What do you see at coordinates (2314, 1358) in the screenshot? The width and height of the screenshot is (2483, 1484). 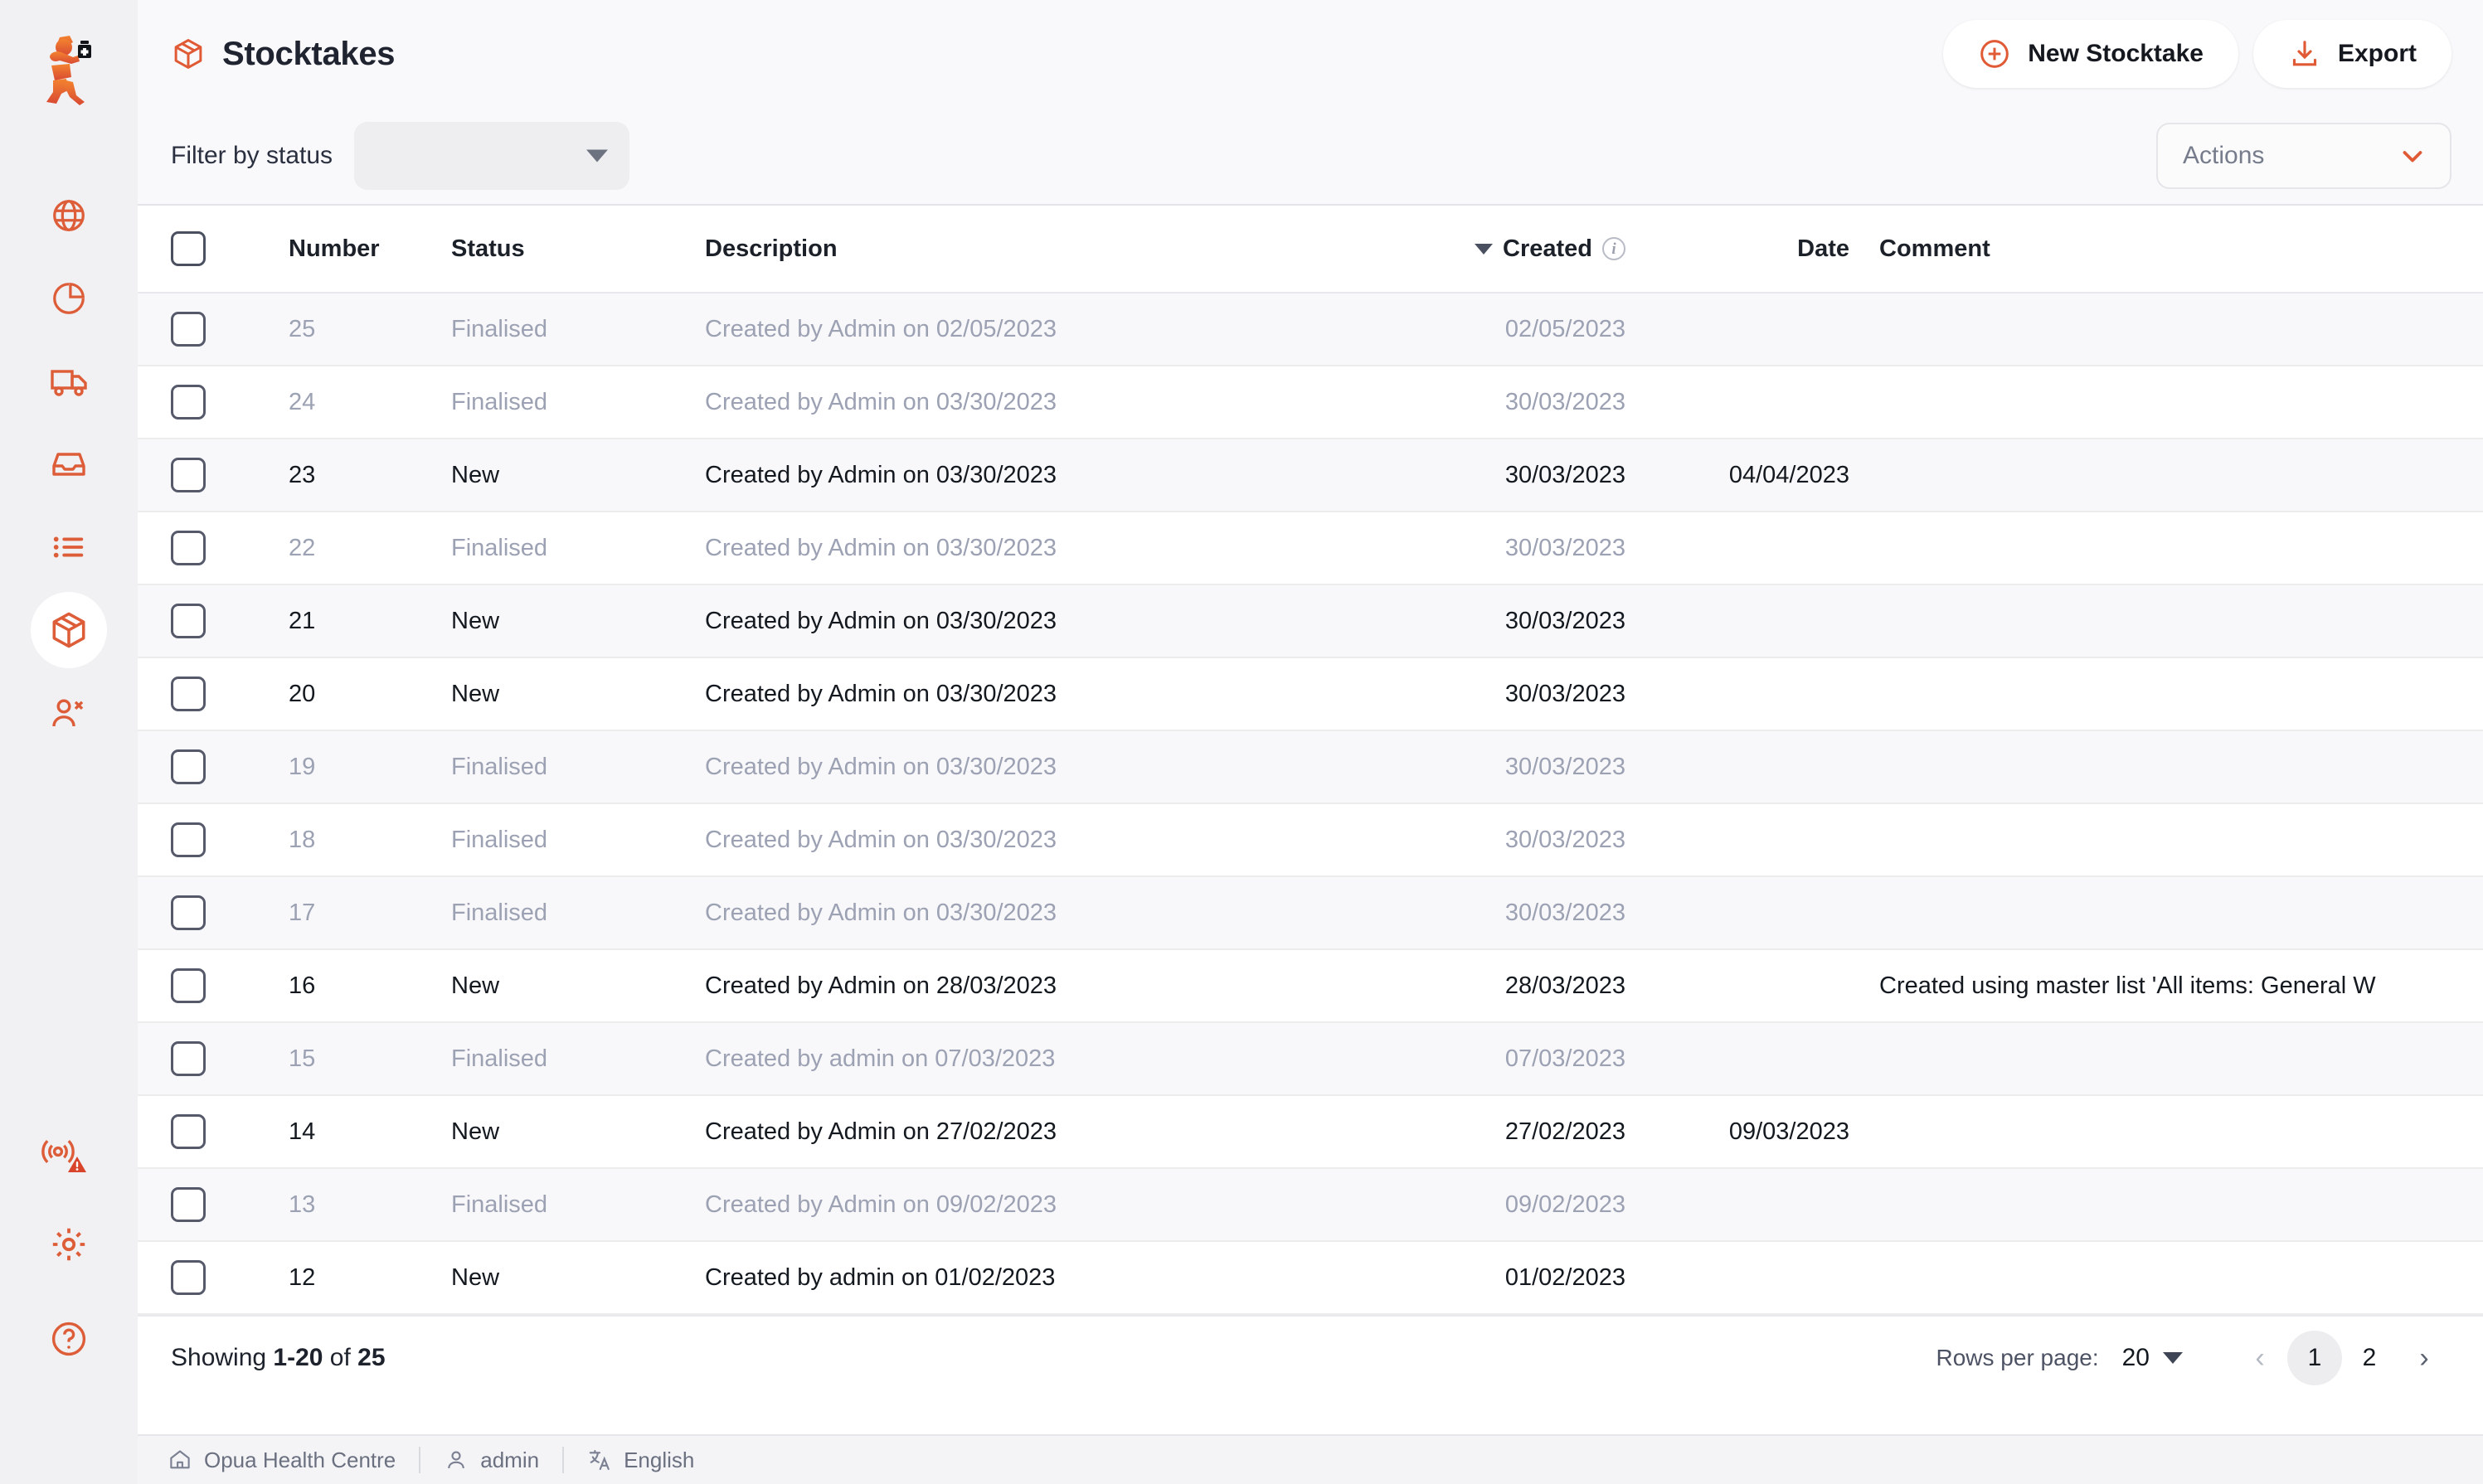 I see `page-button-1: 1` at bounding box center [2314, 1358].